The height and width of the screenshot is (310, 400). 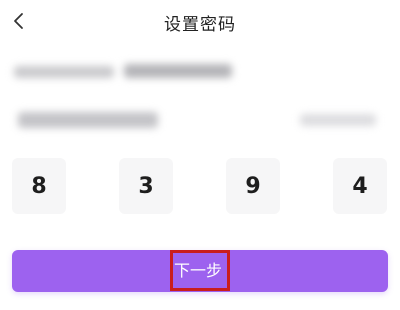 I want to click on code-digit-box: 9, so click(x=253, y=186).